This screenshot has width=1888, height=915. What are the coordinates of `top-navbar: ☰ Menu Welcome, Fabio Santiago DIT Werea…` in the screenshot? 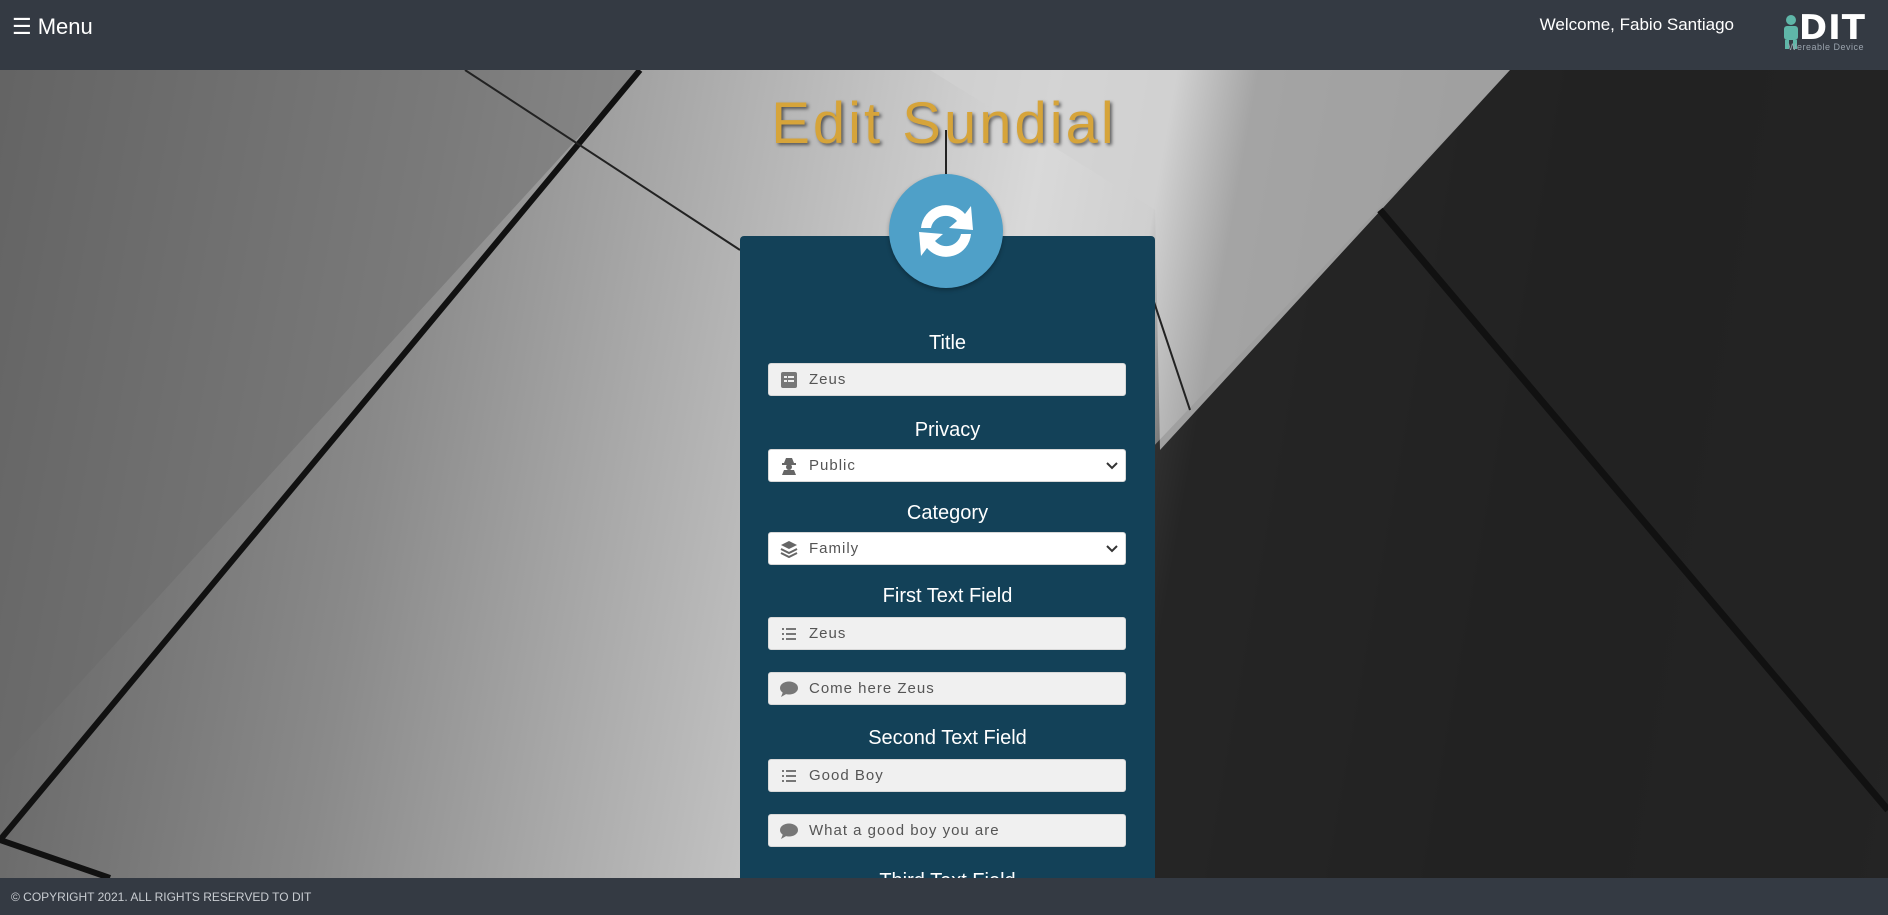 It's located at (944, 35).